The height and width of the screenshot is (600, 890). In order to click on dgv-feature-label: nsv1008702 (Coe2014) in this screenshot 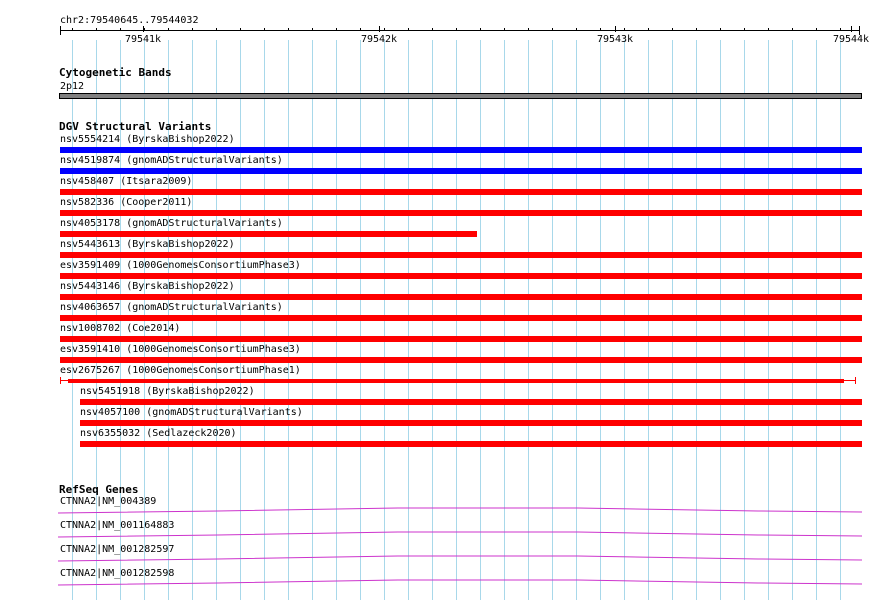, I will do `click(120, 328)`.